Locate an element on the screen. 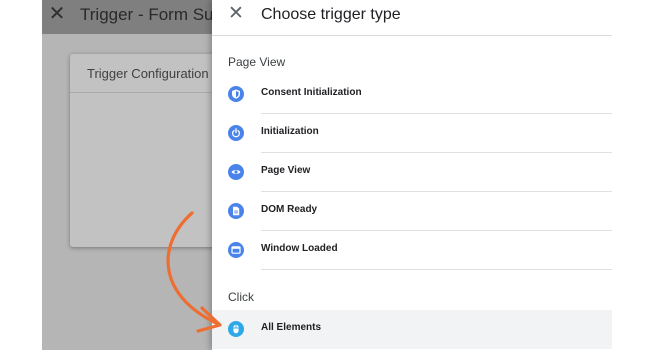 This screenshot has width=650, height=350. background-title: Trigger - Form Submi is located at coordinates (146, 14).